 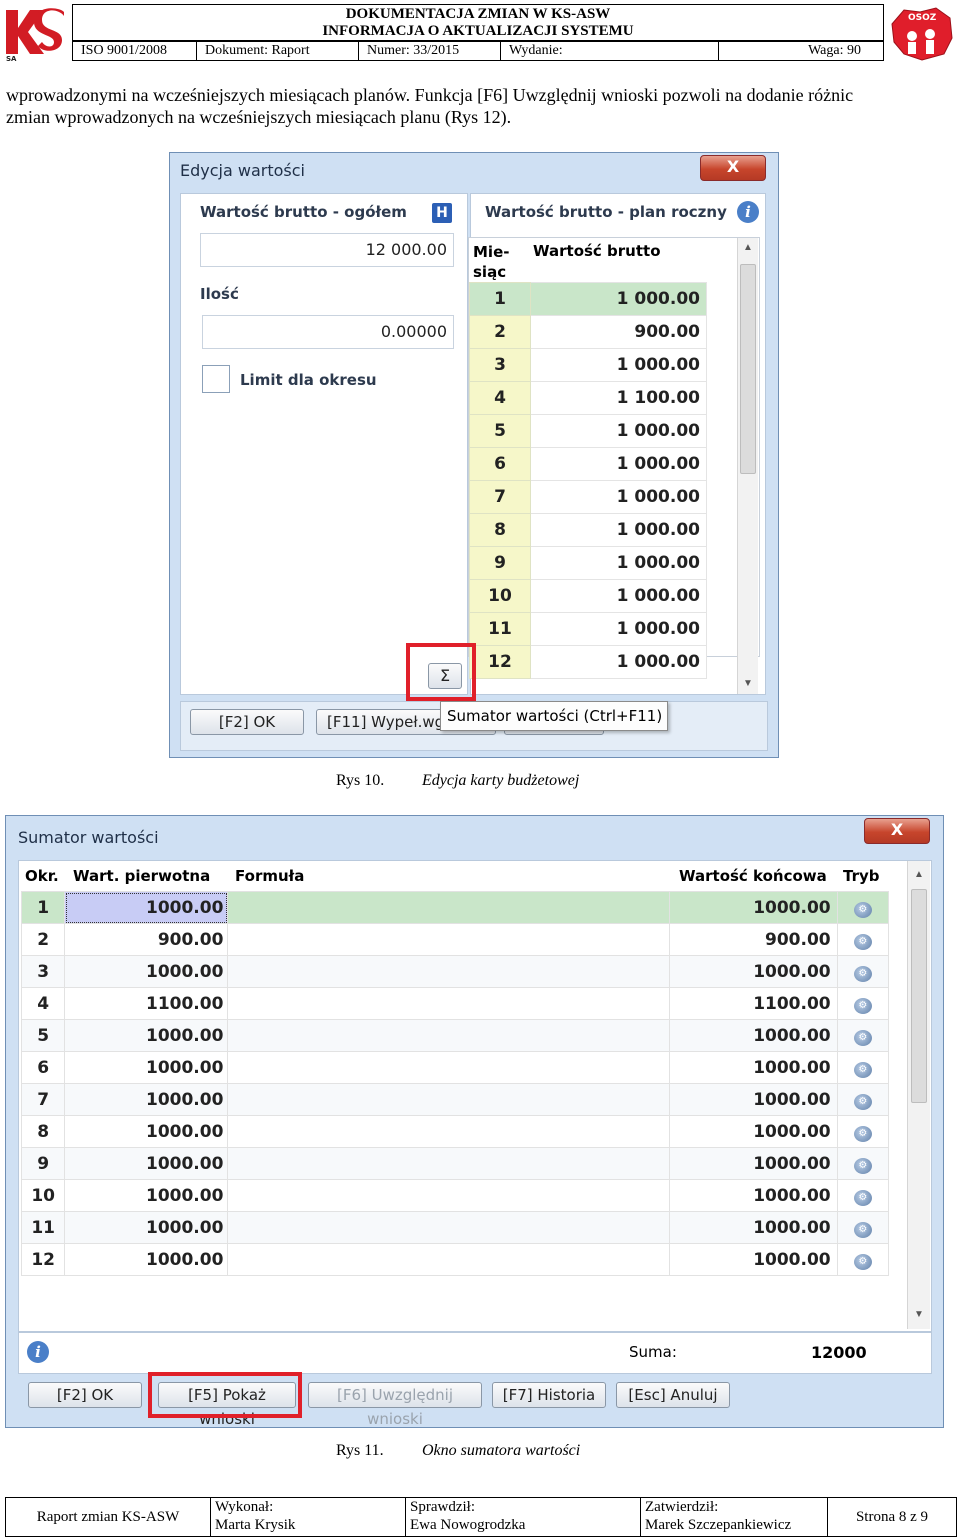 I want to click on okr-cell: 9, so click(x=43, y=1163).